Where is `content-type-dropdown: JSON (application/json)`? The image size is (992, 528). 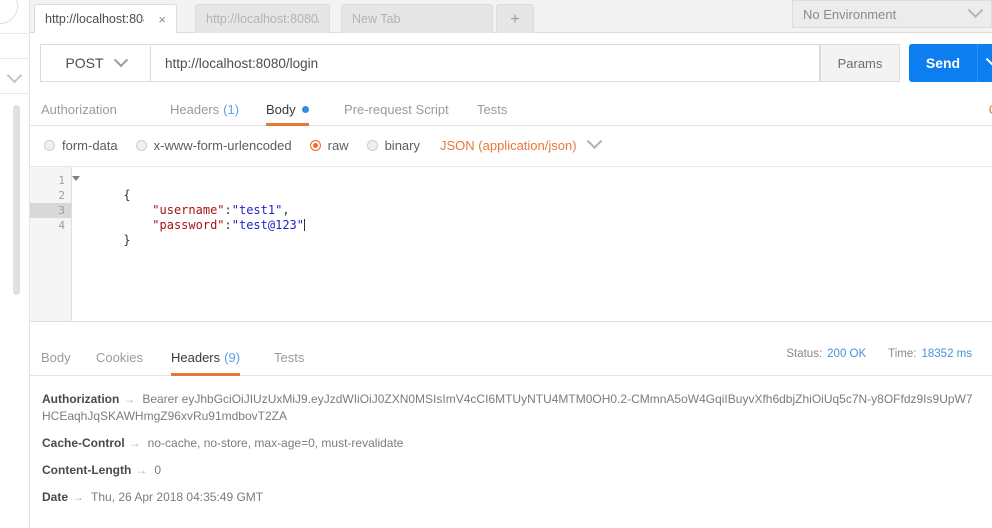
content-type-dropdown: JSON (application/json) is located at coordinates (521, 142).